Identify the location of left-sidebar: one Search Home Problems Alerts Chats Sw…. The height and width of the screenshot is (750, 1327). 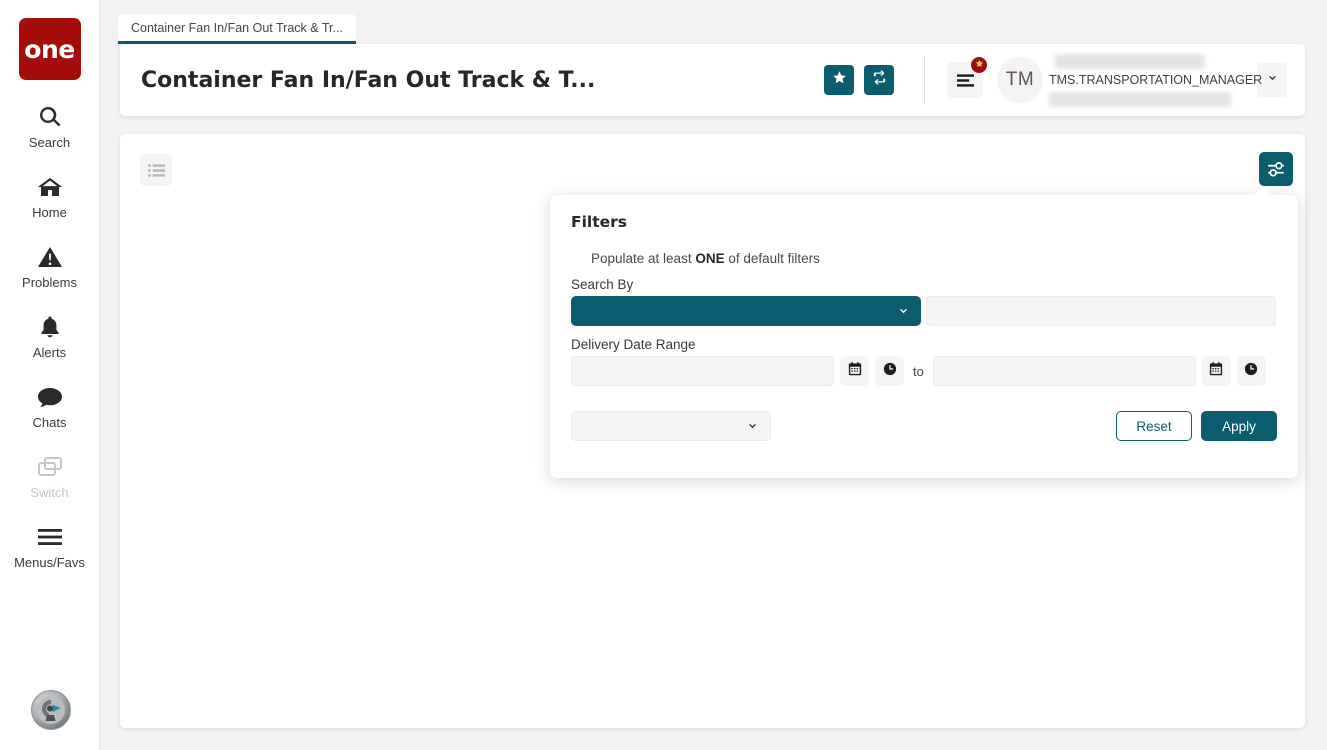
(50, 375).